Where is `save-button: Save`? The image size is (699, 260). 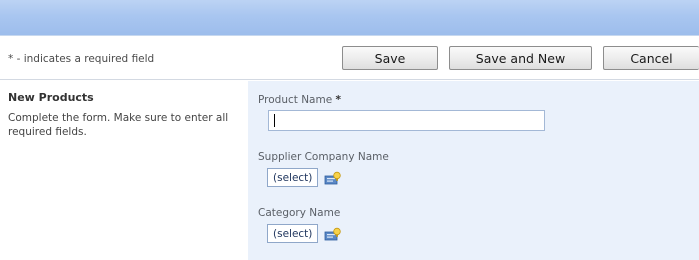 save-button: Save is located at coordinates (390, 58).